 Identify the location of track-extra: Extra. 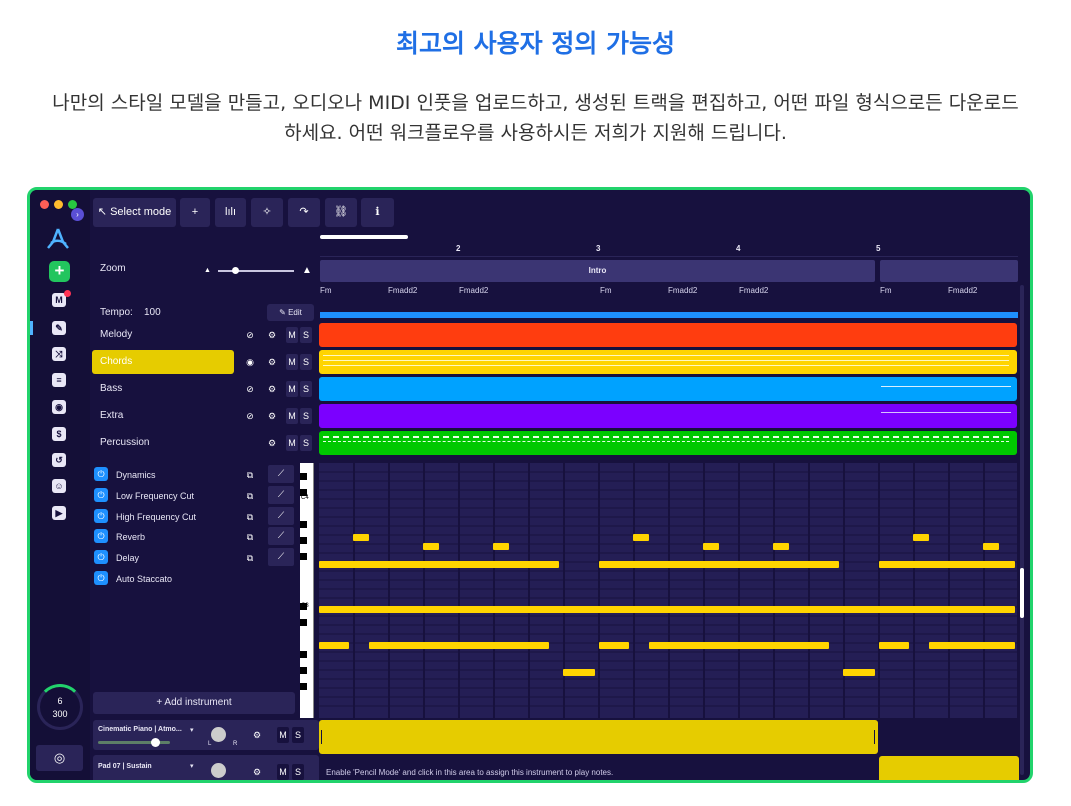
(163, 416).